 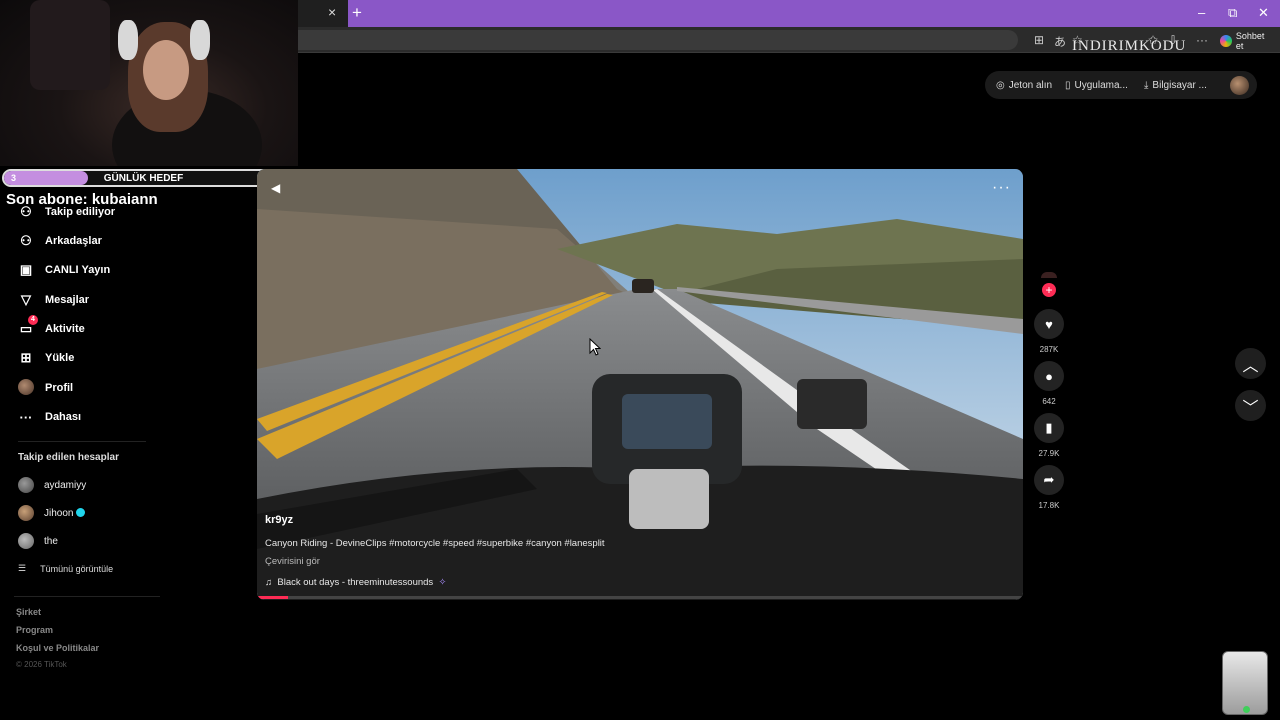 What do you see at coordinates (26, 386) in the screenshot?
I see `profile-avatar` at bounding box center [26, 386].